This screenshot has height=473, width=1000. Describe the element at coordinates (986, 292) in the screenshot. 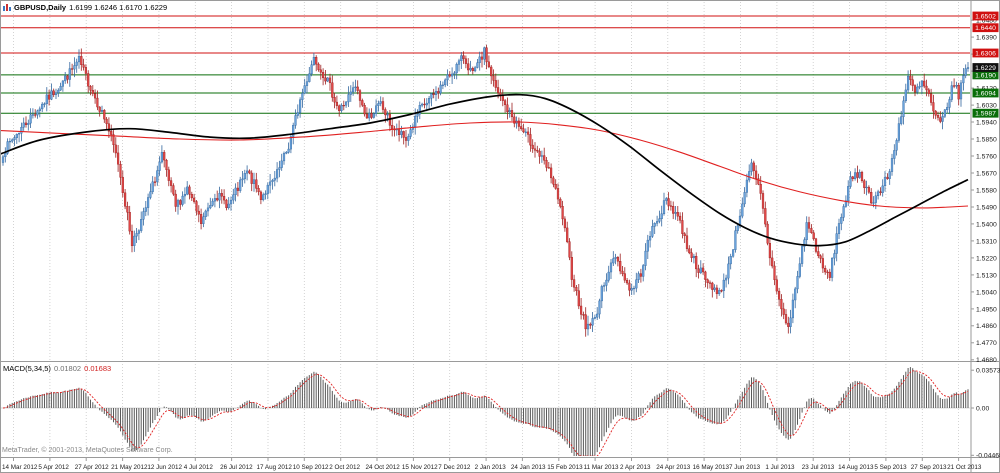

I see `price-tick-label: 1.5040` at that location.